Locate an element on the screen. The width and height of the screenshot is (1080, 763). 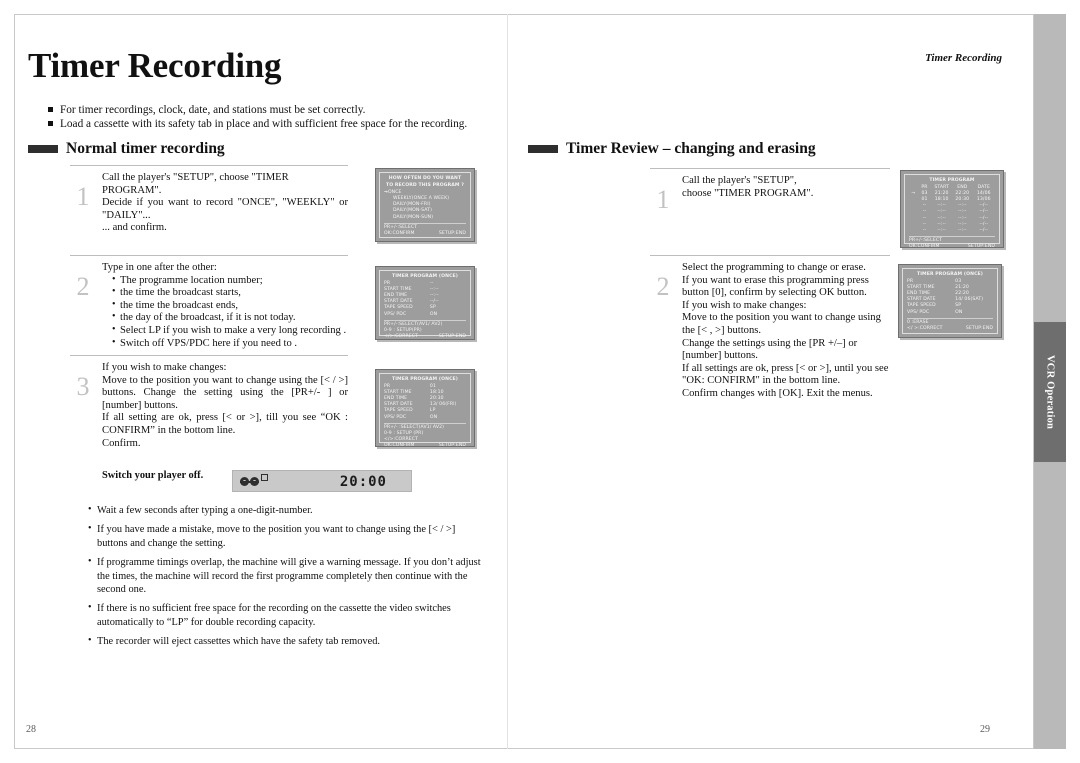
step-line: ... and confirm. is located at coordinates (134, 228).